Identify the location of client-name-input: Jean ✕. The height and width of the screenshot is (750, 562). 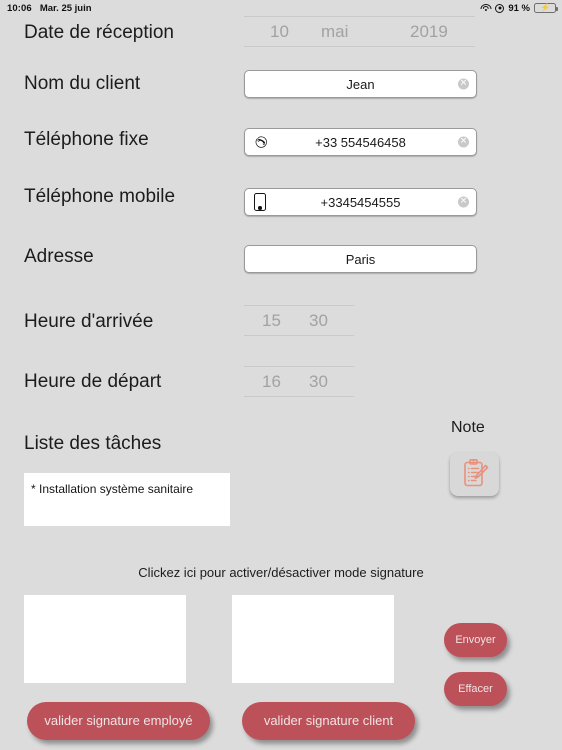
(360, 84).